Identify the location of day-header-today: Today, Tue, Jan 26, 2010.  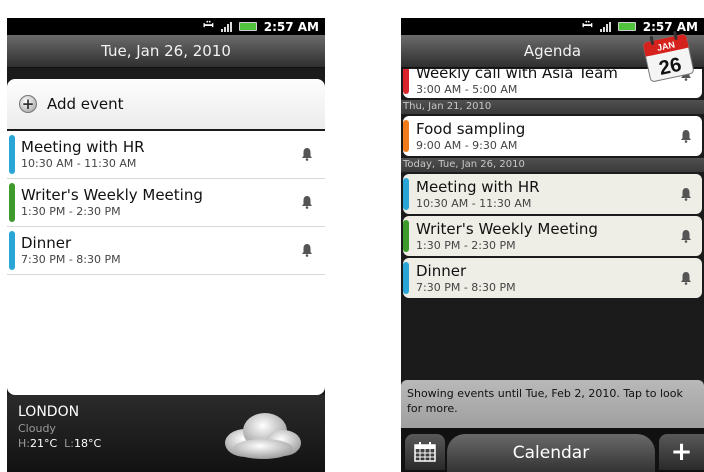
(552, 165).